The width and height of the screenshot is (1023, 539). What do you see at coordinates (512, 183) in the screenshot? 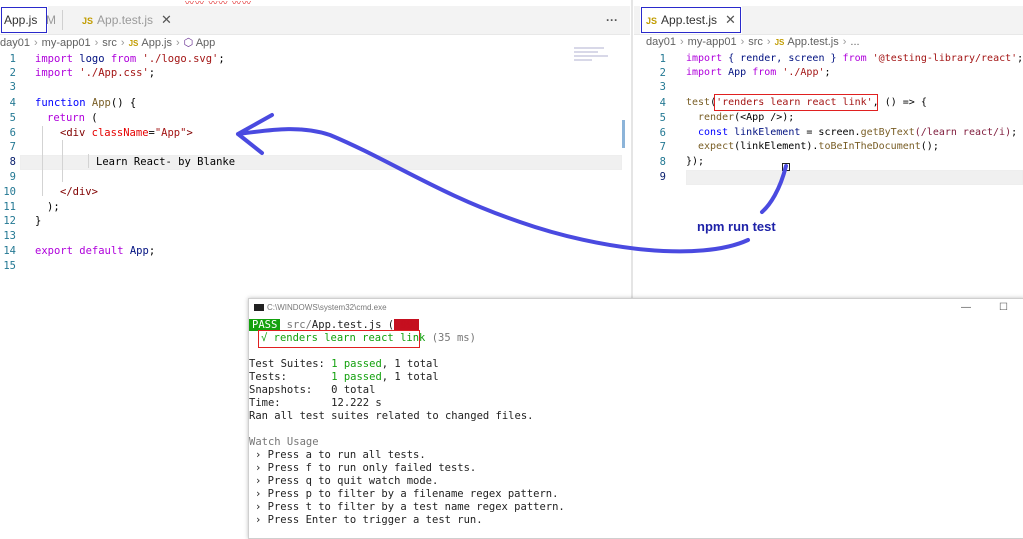
I see `annotation-overlay` at bounding box center [512, 183].